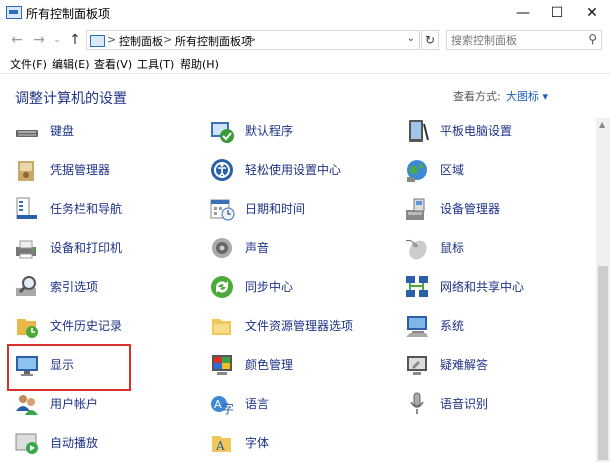 The image size is (610, 463). I want to click on item-credential-manager: 凭据管理器, so click(104, 170).